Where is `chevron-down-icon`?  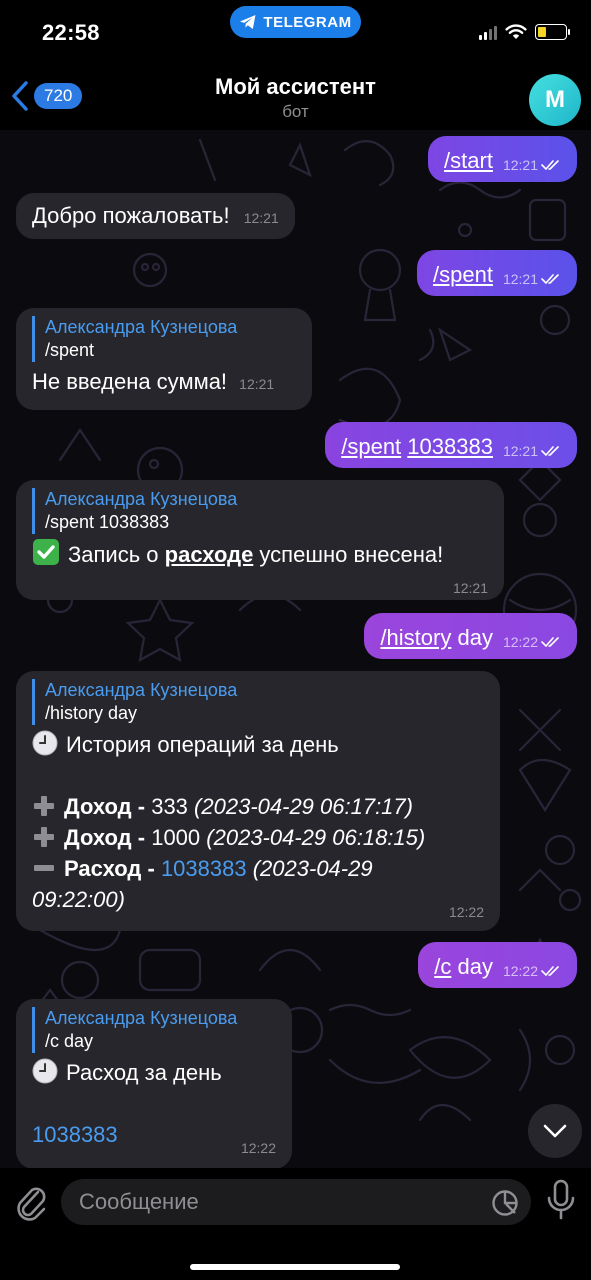
chevron-down-icon is located at coordinates (555, 1131).